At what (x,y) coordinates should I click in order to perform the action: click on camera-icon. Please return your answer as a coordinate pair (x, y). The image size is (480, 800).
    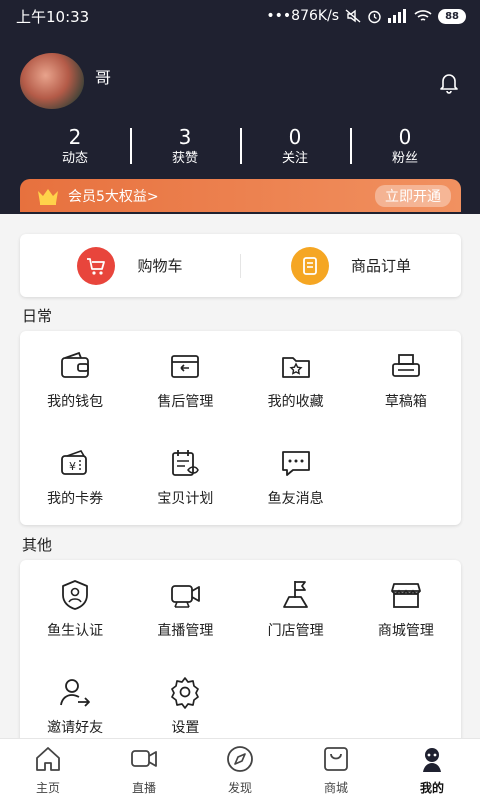
    Looking at the image, I should click on (186, 596).